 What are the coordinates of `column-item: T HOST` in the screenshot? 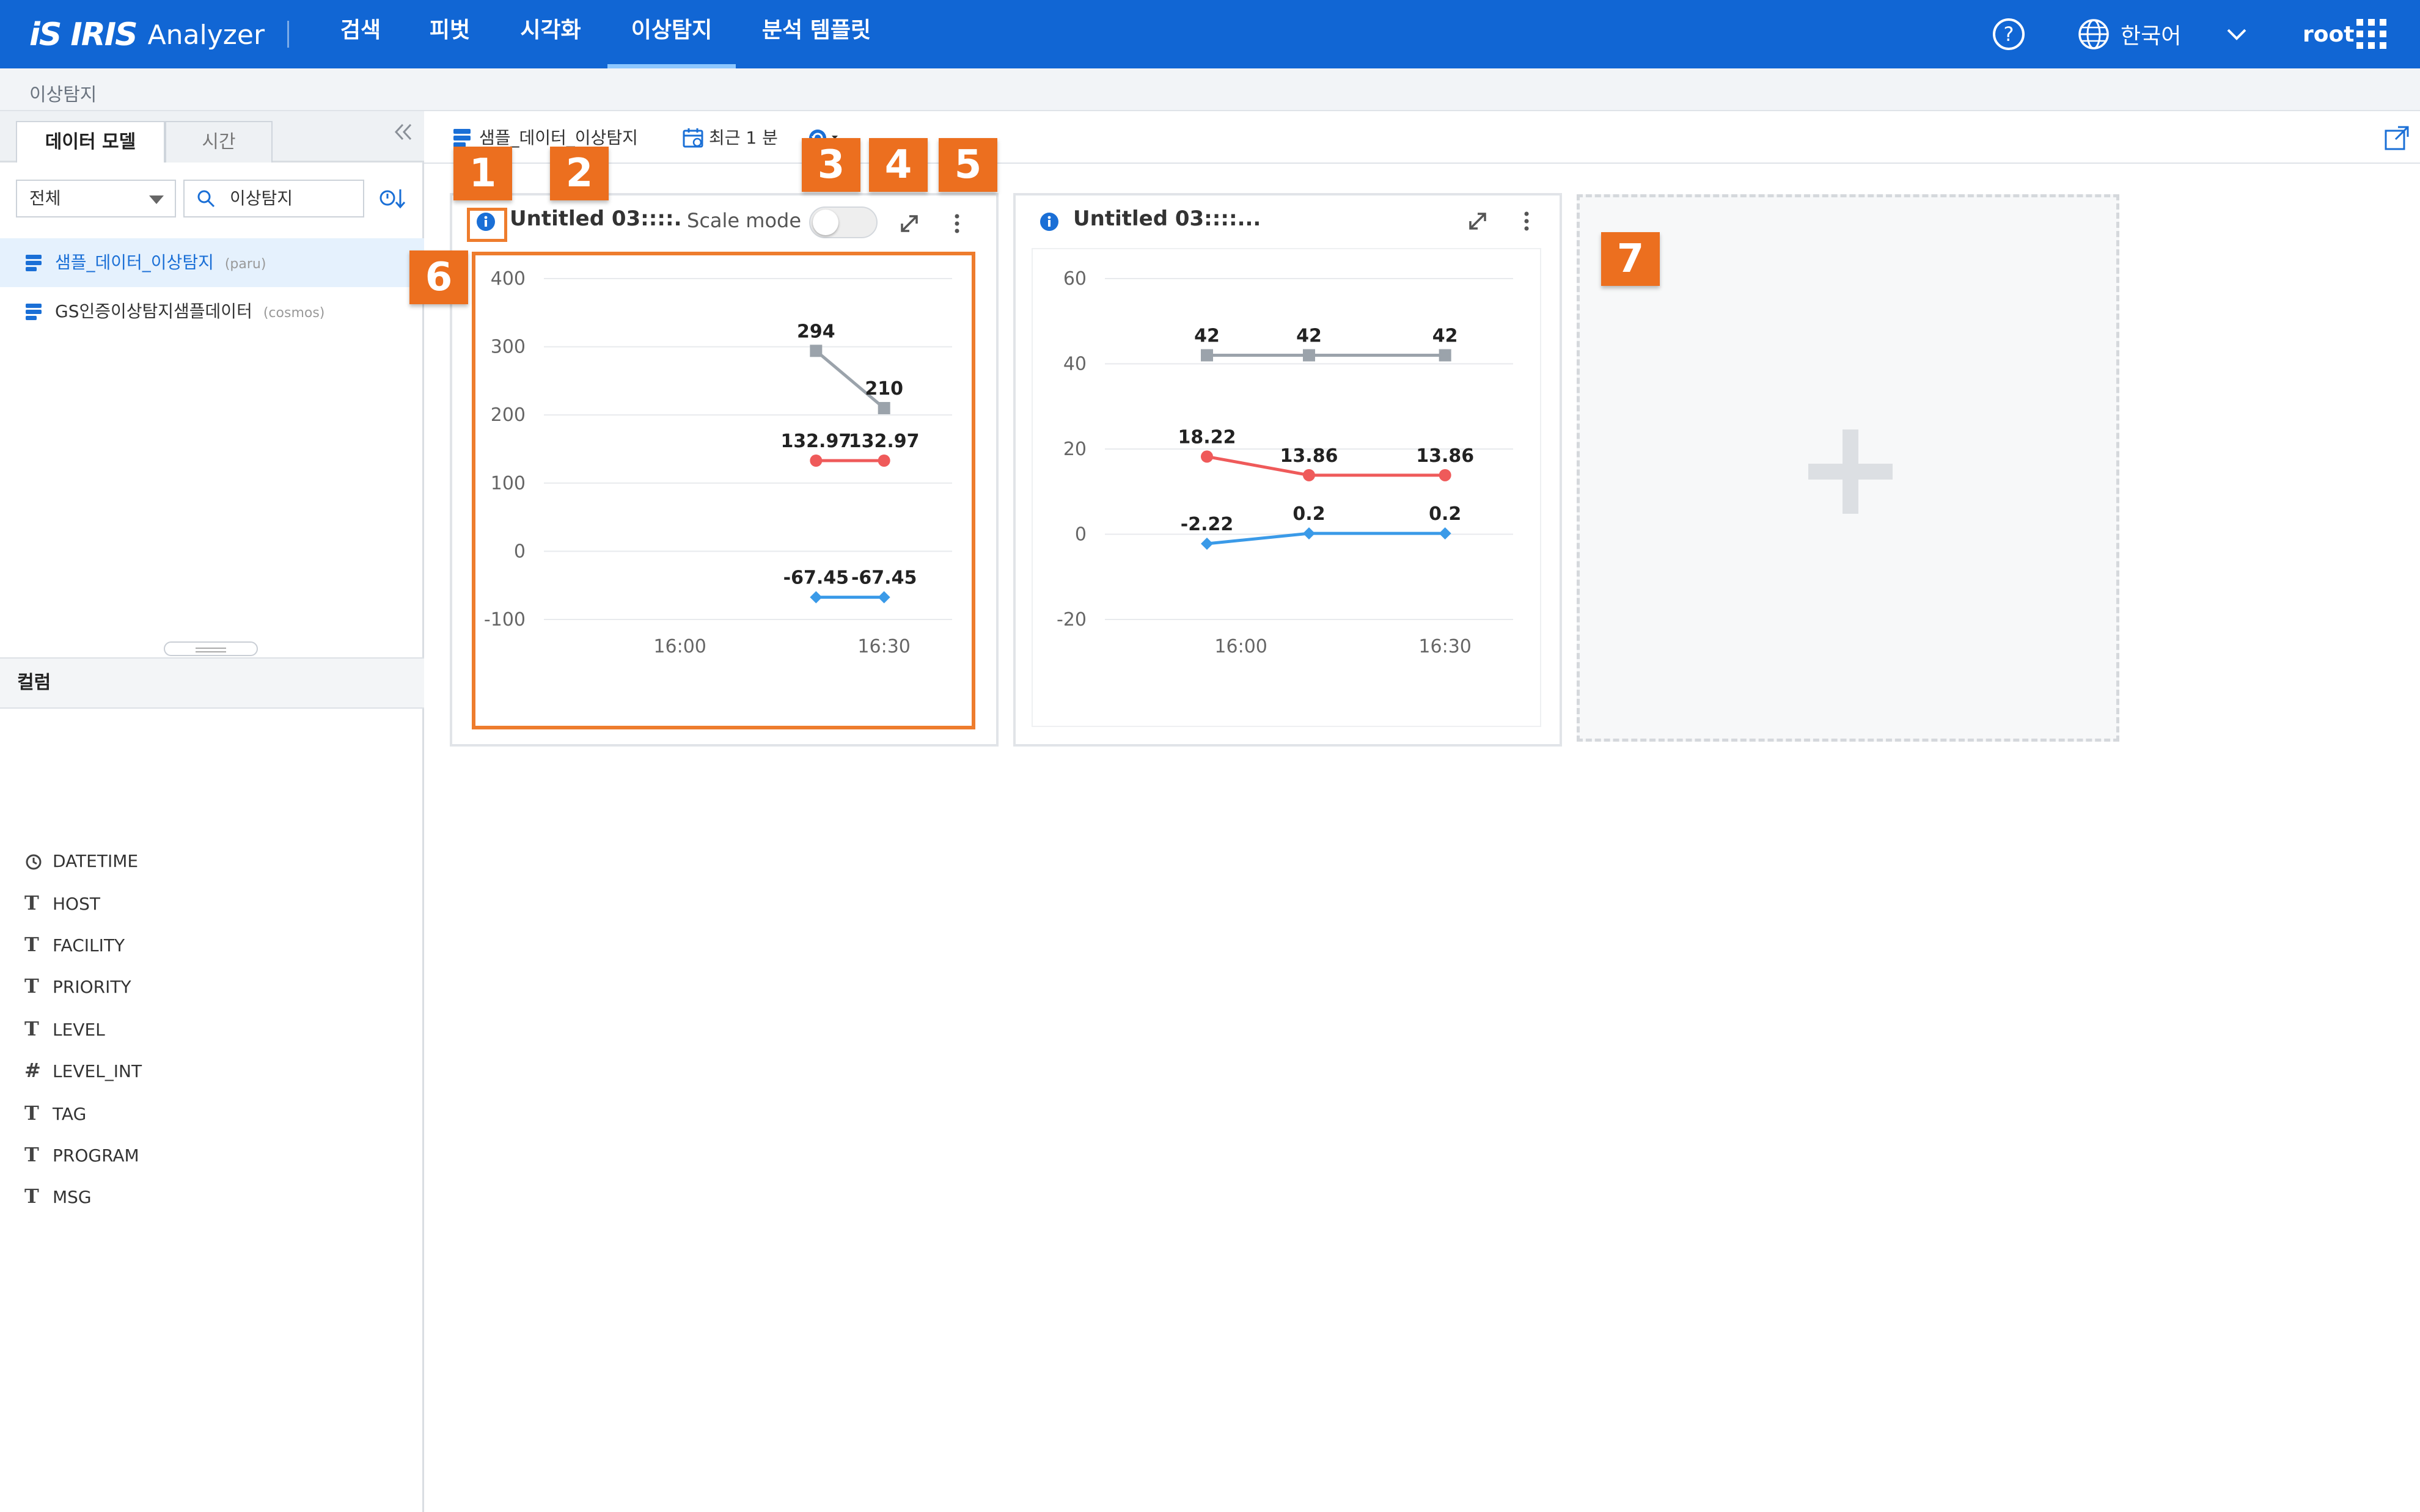 It's located at (62, 903).